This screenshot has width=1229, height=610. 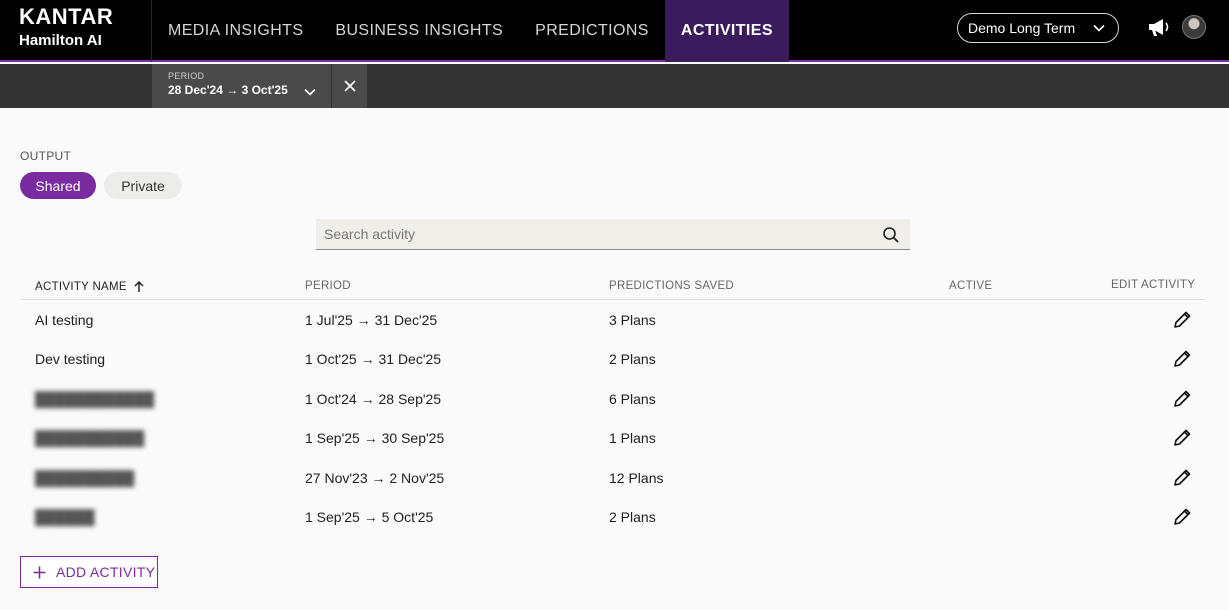 What do you see at coordinates (139, 286) in the screenshot?
I see `sort-ascending-icon` at bounding box center [139, 286].